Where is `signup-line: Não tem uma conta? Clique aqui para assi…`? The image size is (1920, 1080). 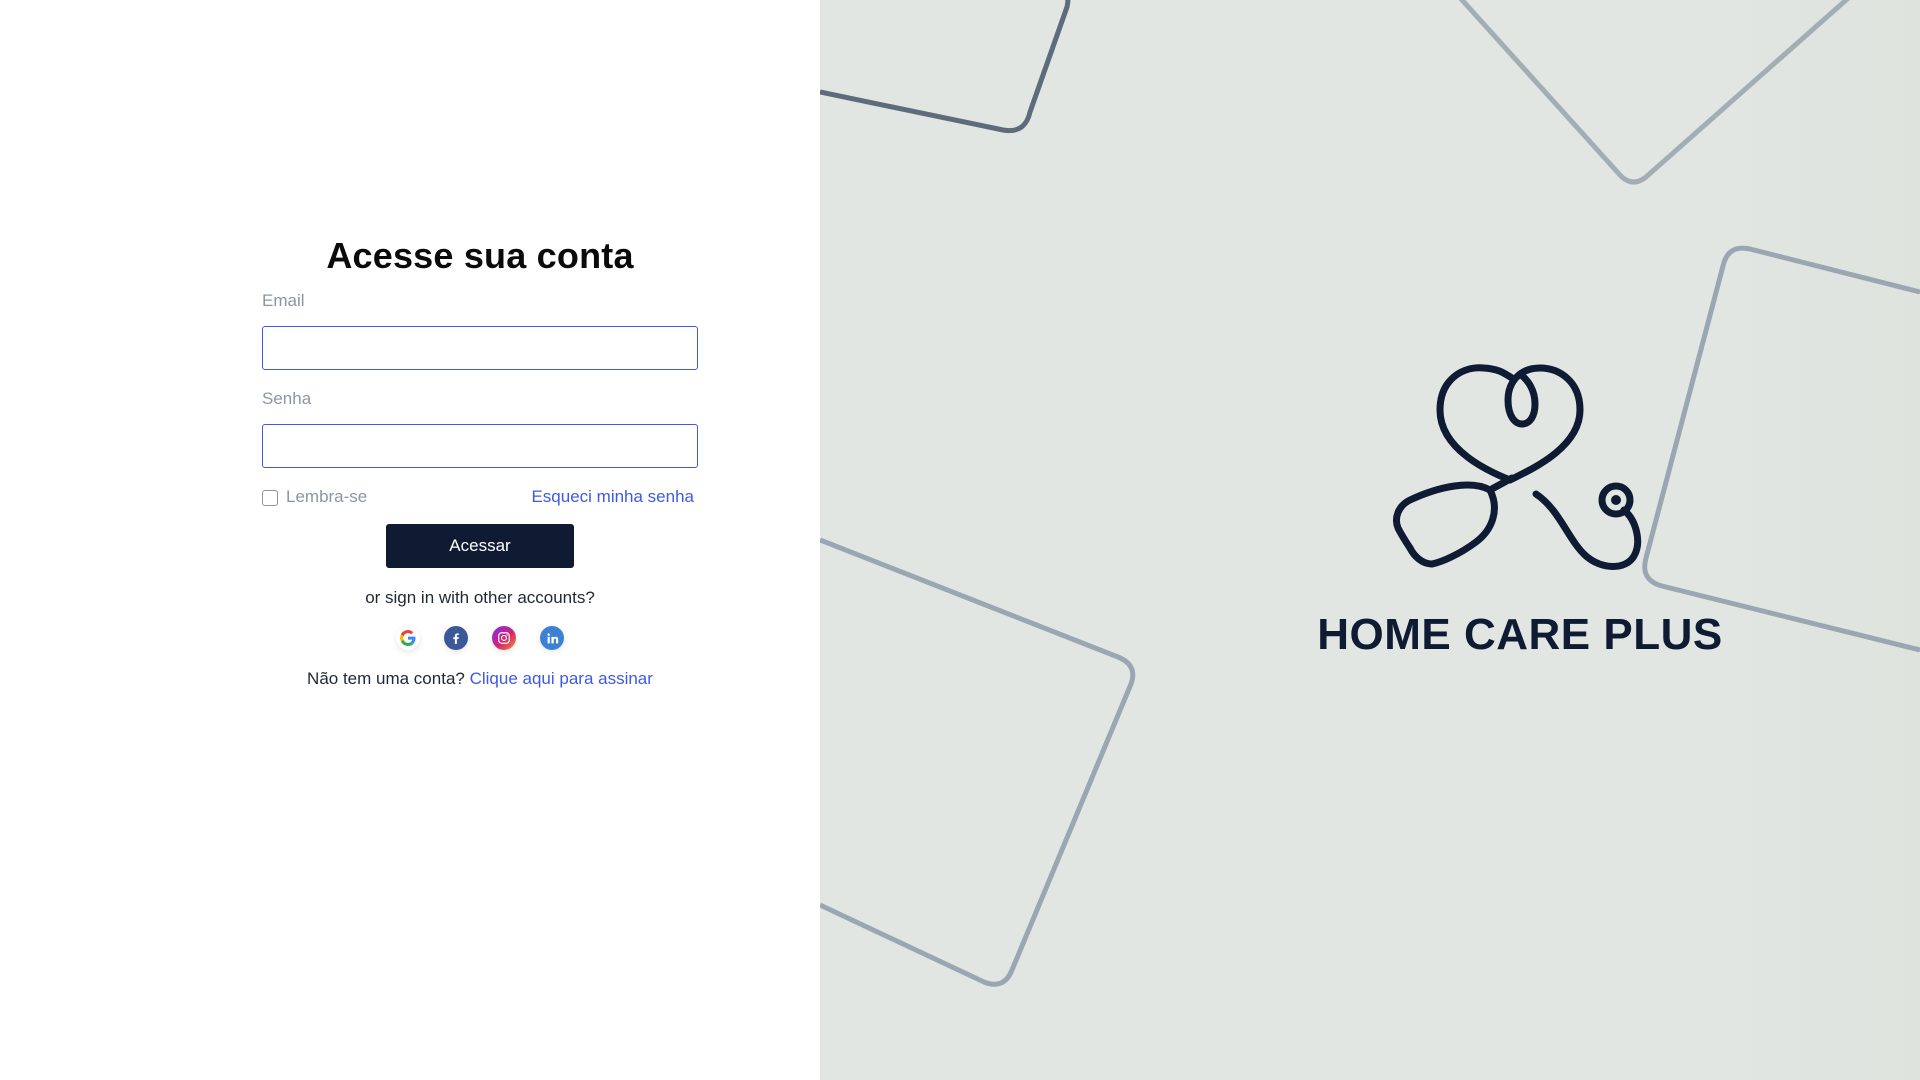
signup-line: Não tem uma conta? Clique aqui para assi… is located at coordinates (480, 679).